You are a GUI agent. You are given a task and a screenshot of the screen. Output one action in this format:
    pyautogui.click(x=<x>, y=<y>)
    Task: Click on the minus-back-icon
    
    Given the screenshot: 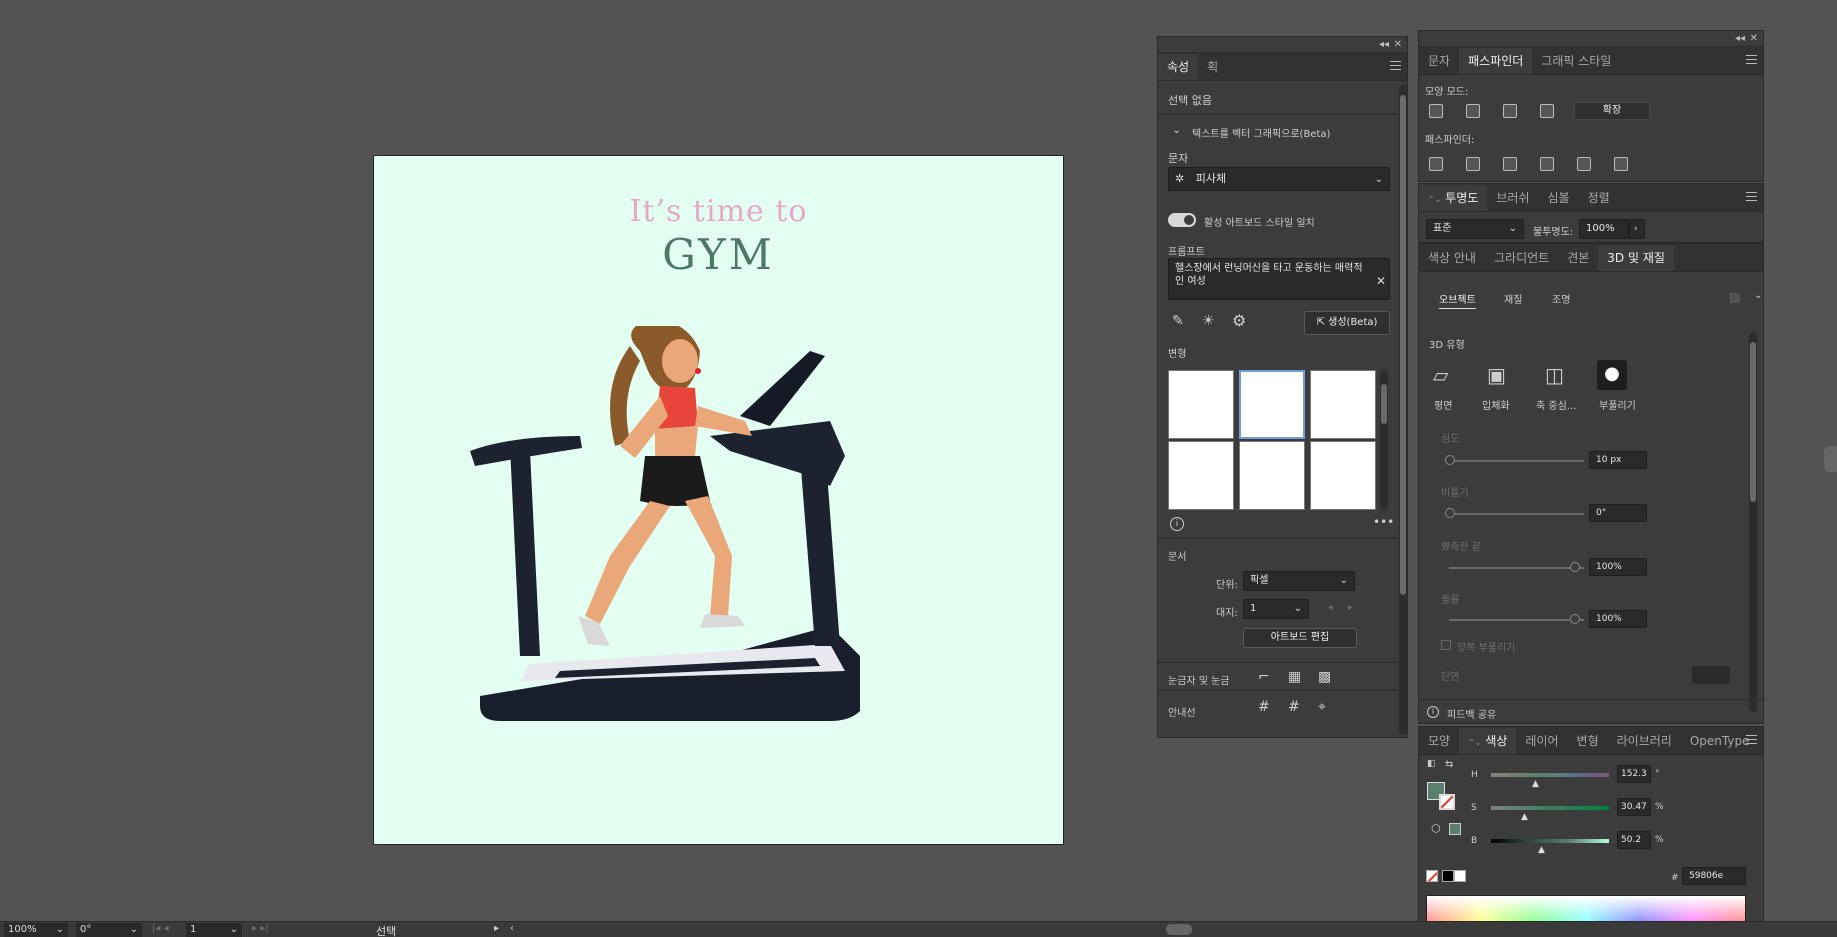 What is the action you would take?
    pyautogui.click(x=1621, y=164)
    